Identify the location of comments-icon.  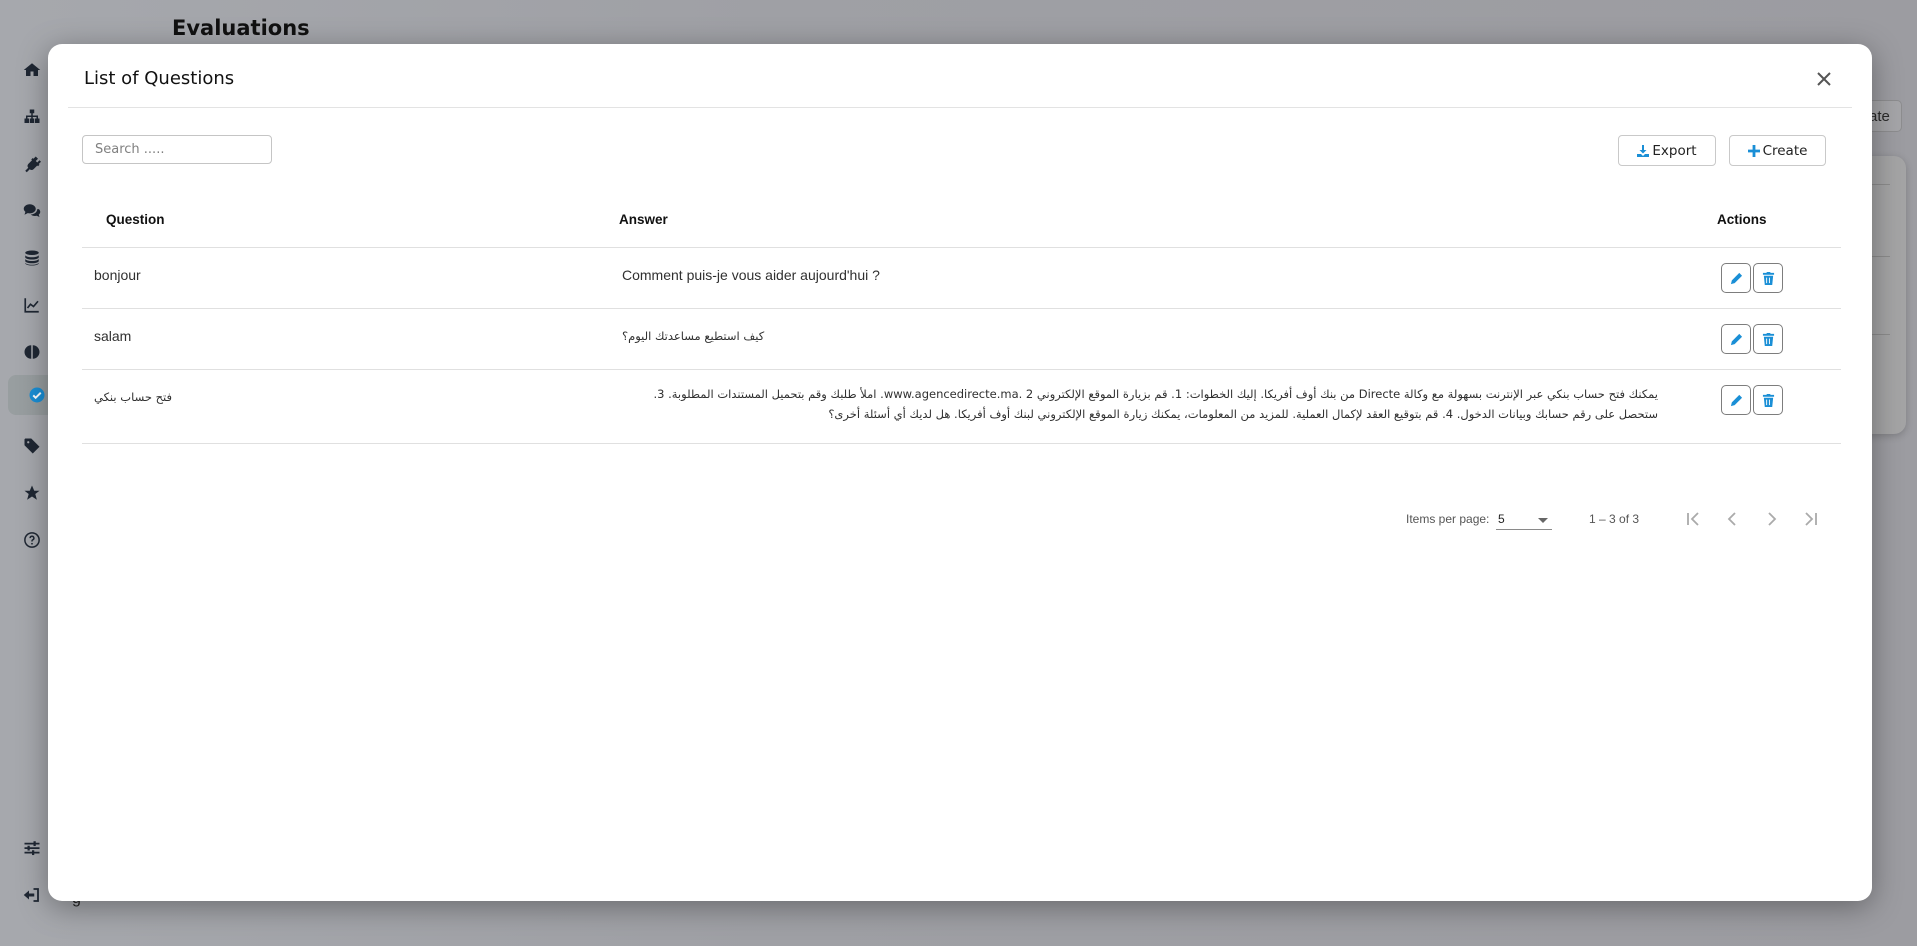
(32, 210).